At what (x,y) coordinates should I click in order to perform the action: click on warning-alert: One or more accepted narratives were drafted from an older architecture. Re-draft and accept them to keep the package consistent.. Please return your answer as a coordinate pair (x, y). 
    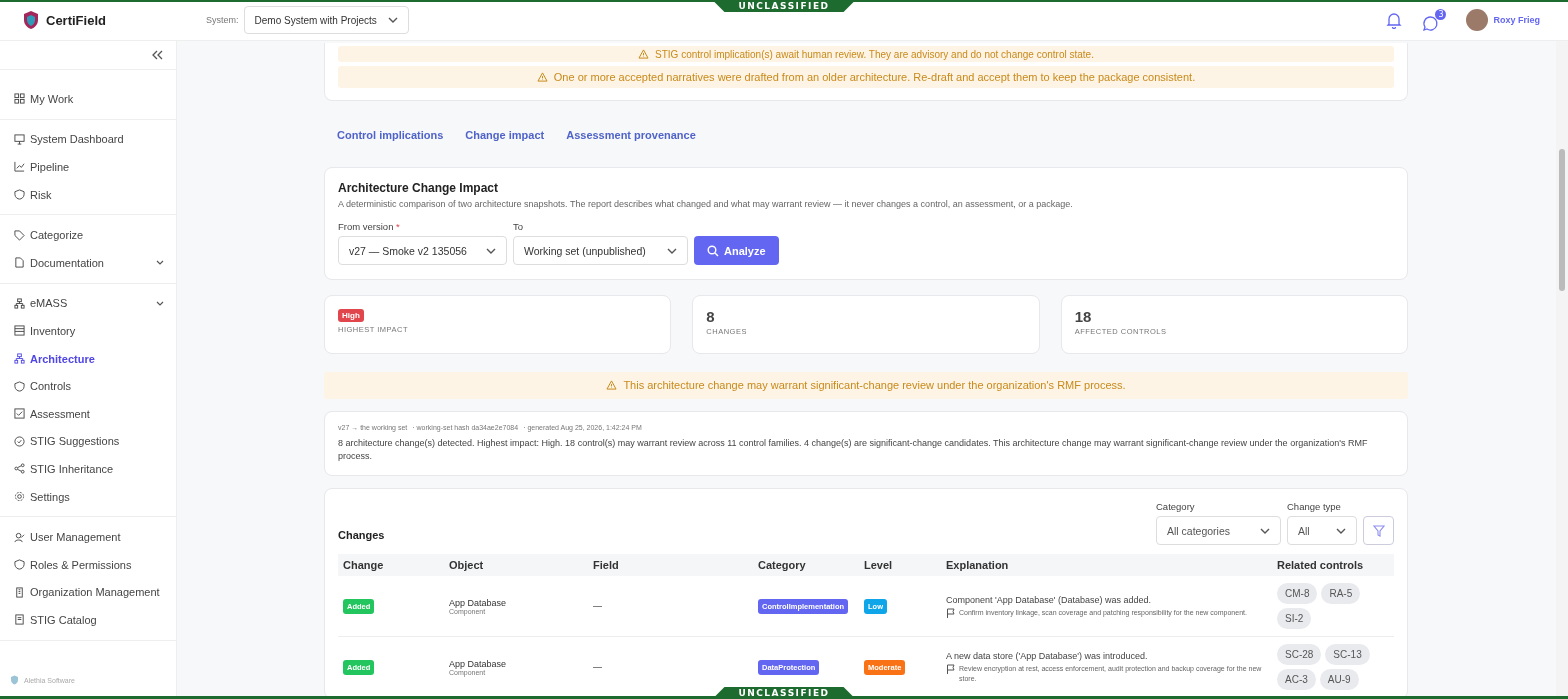
    Looking at the image, I should click on (866, 77).